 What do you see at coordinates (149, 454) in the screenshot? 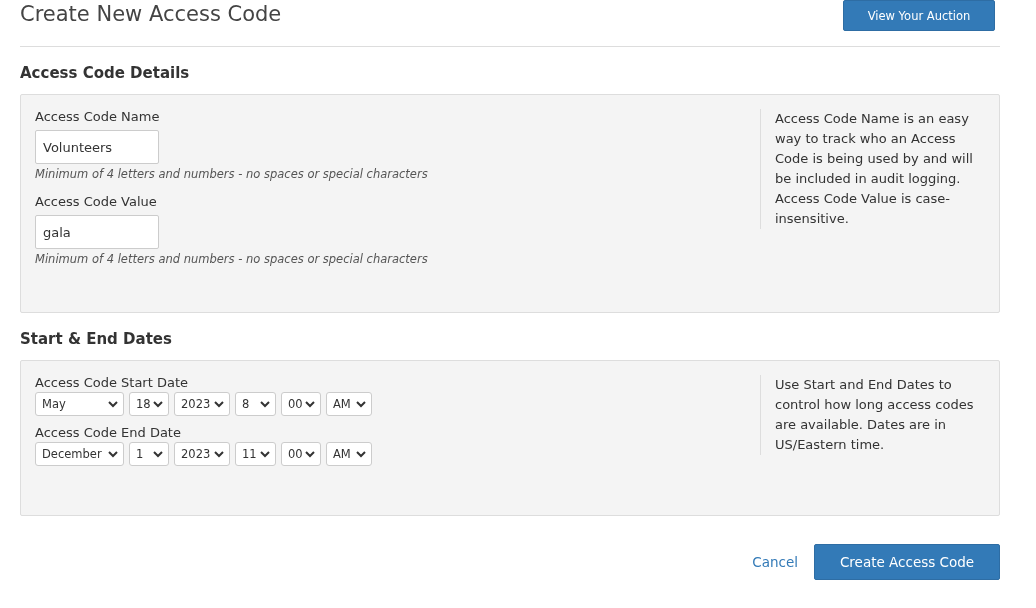
I see `dropdown: 1` at bounding box center [149, 454].